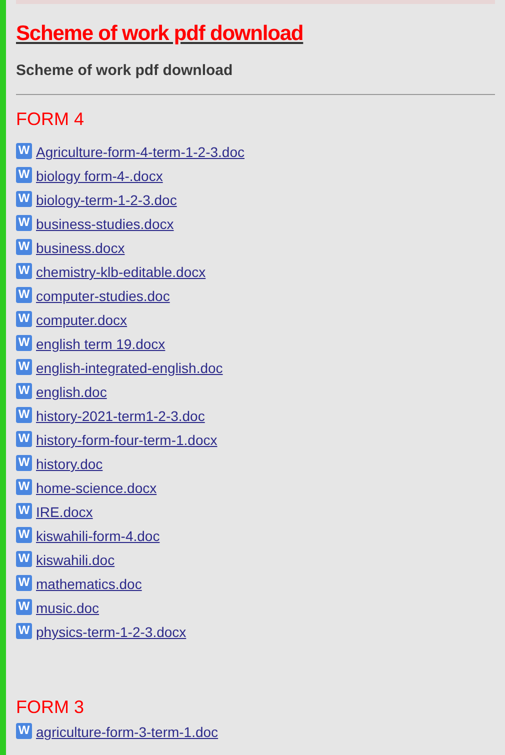  I want to click on file-link: business-studies.docx, so click(103, 224).